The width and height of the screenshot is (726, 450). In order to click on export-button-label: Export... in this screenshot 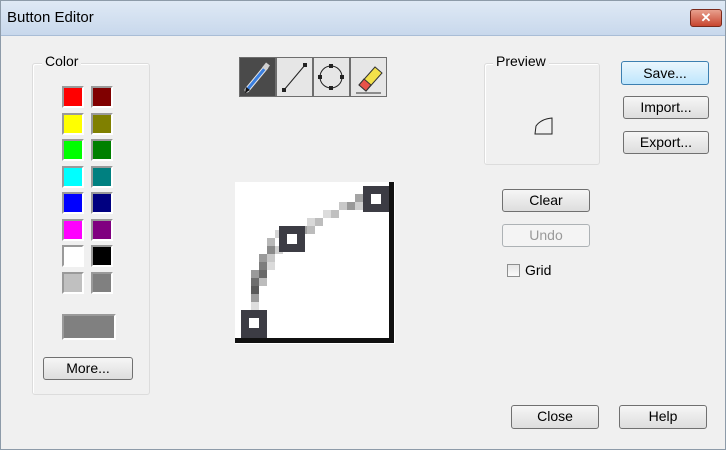, I will do `click(666, 142)`.